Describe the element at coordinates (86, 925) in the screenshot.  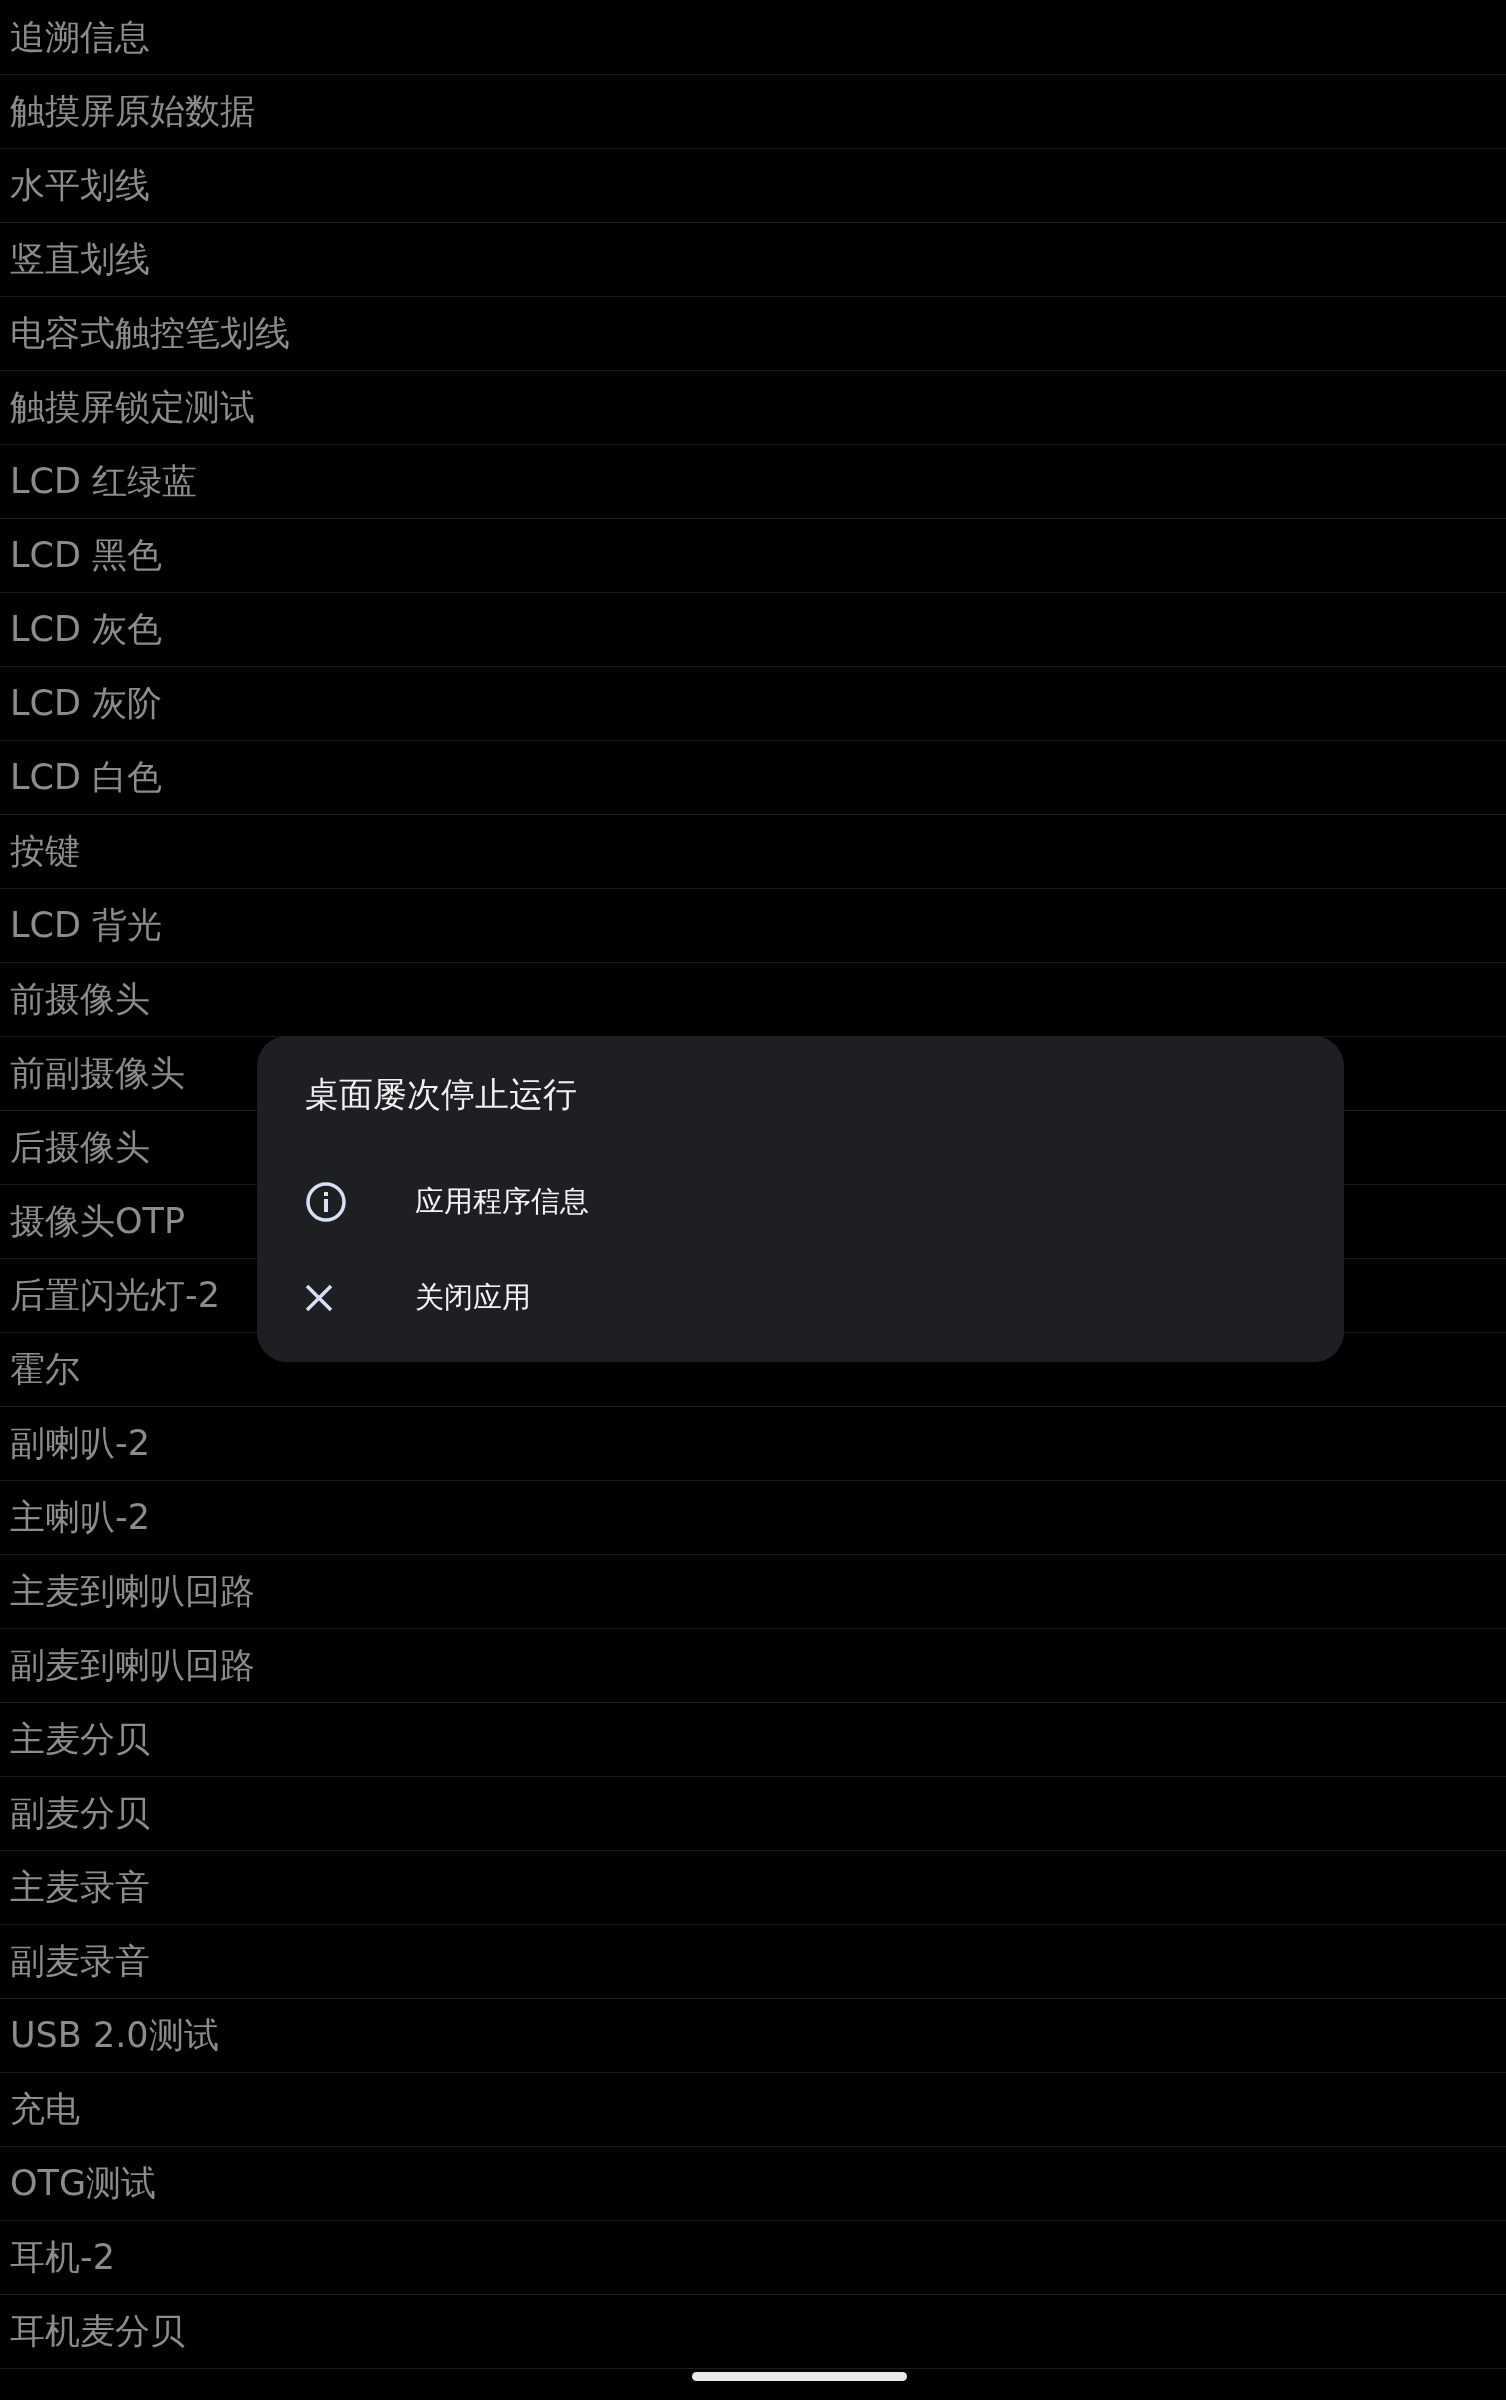
I see `list-item: LCD 背光` at that location.